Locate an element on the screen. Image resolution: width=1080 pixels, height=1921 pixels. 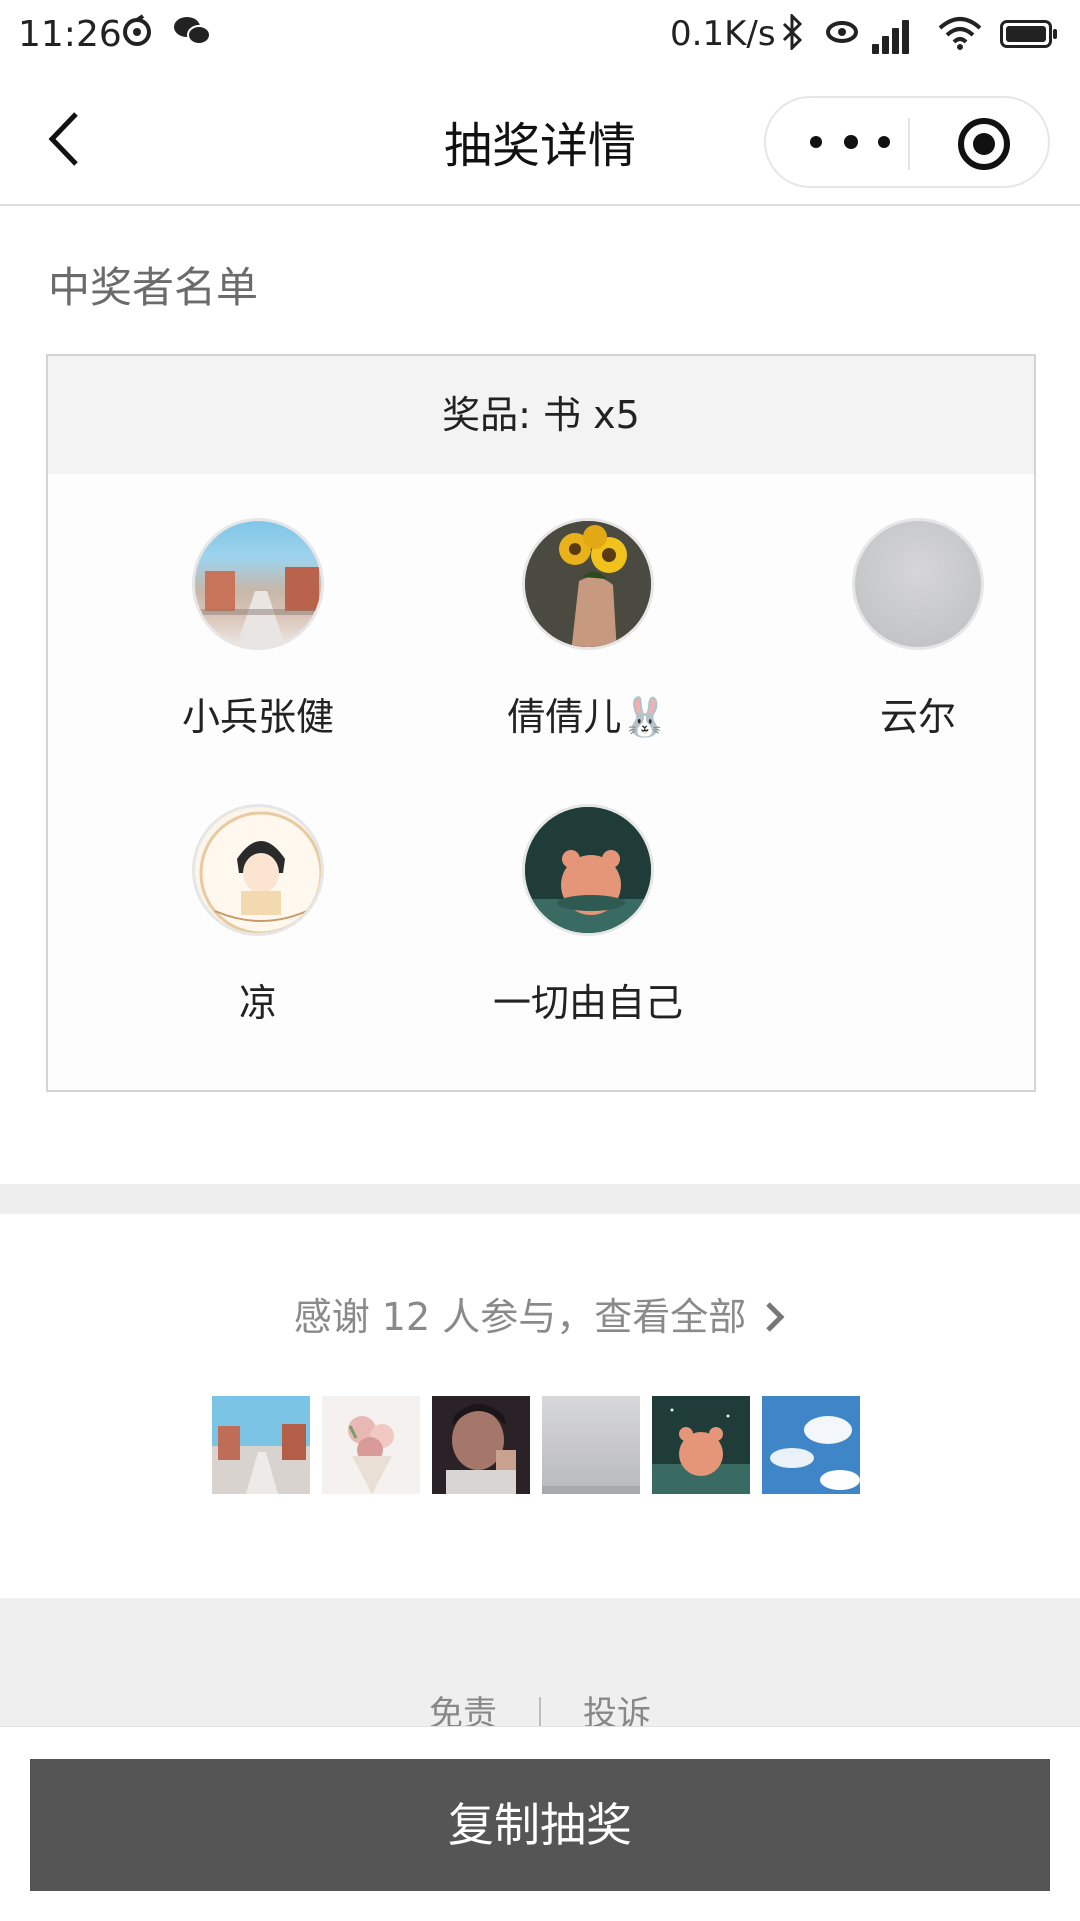
target-close-icon is located at coordinates (984, 144).